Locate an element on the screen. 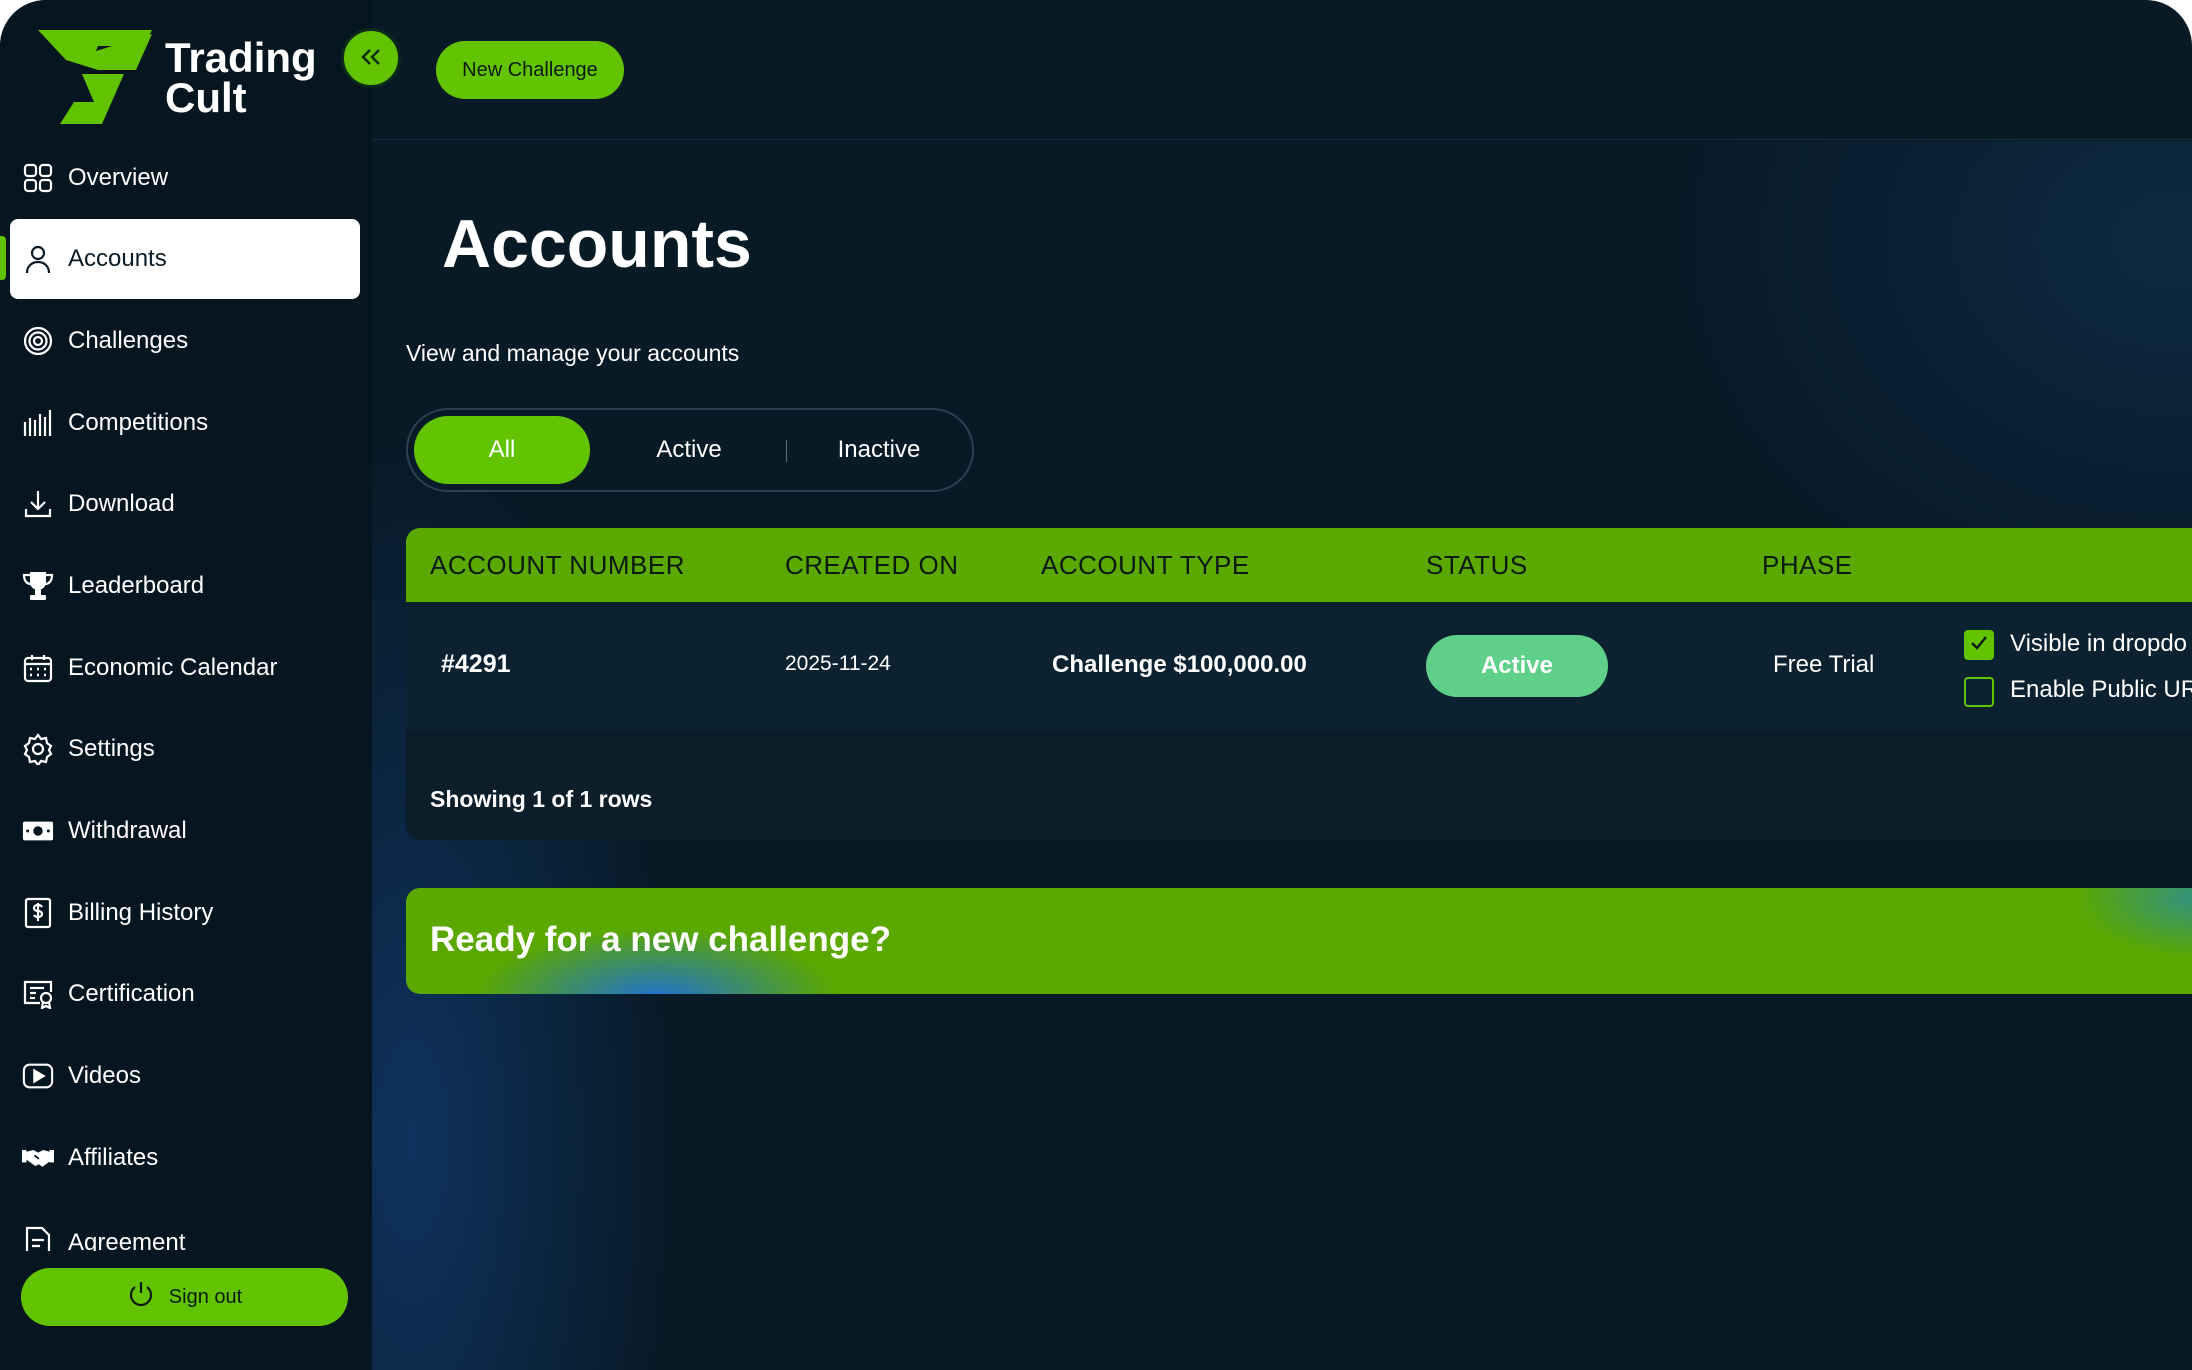 Image resolution: width=2192 pixels, height=1370 pixels. filter-all: All is located at coordinates (502, 450).